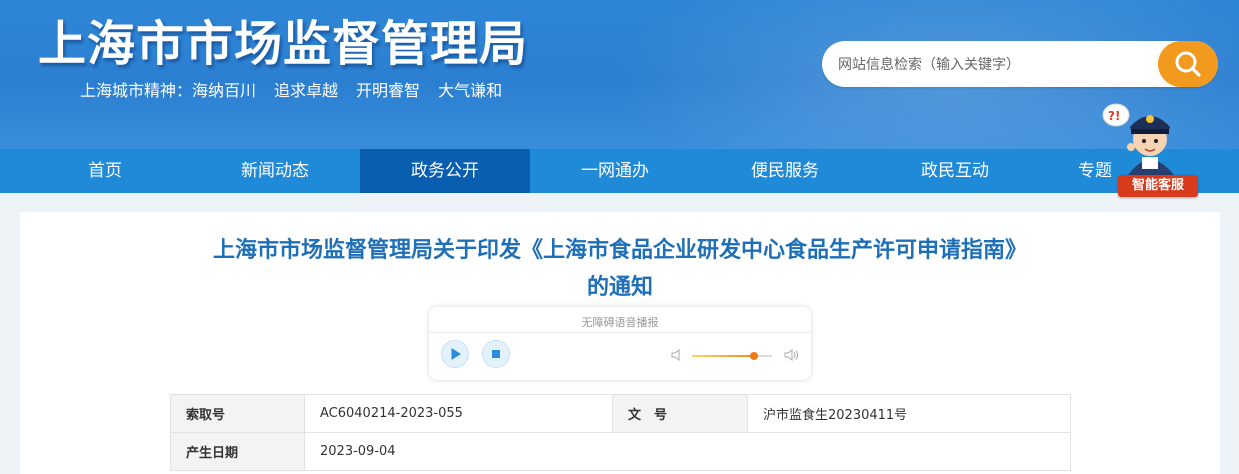  Describe the element at coordinates (619, 250) in the screenshot. I see `article-title-line: 上海市市场监督管理局关于印发《上海市食品企业研发中心食品生产许可申请指南》` at that location.